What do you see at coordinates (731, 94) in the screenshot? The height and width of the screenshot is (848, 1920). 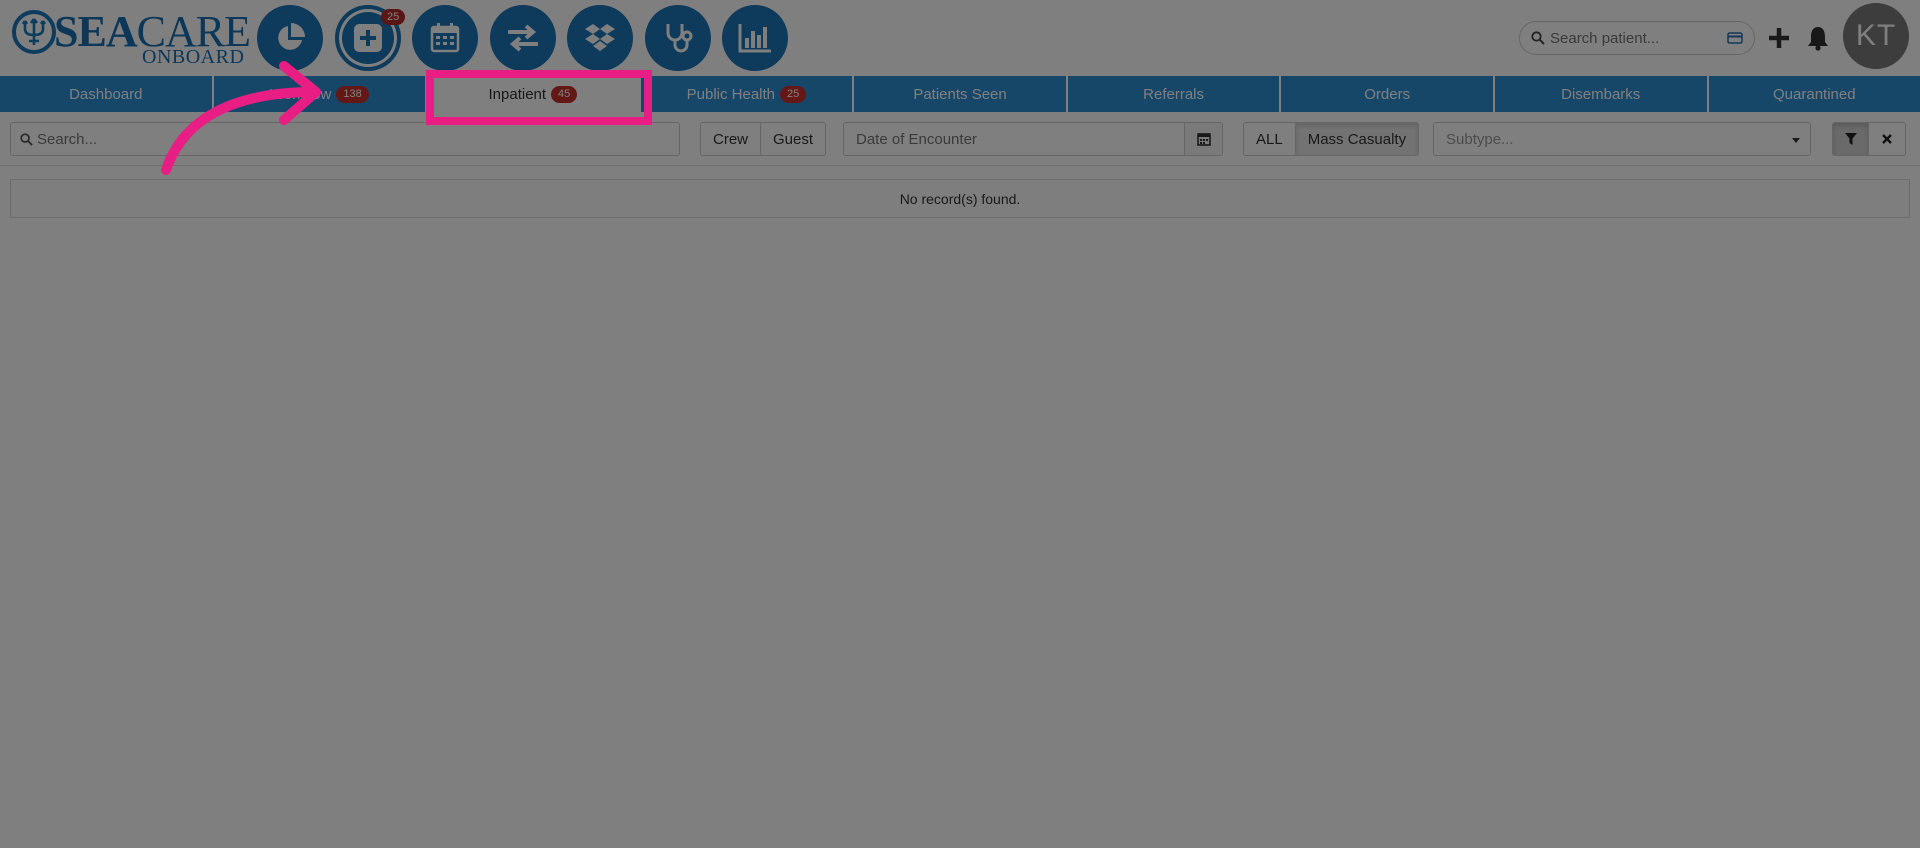 I see `tab-label: Public Health` at bounding box center [731, 94].